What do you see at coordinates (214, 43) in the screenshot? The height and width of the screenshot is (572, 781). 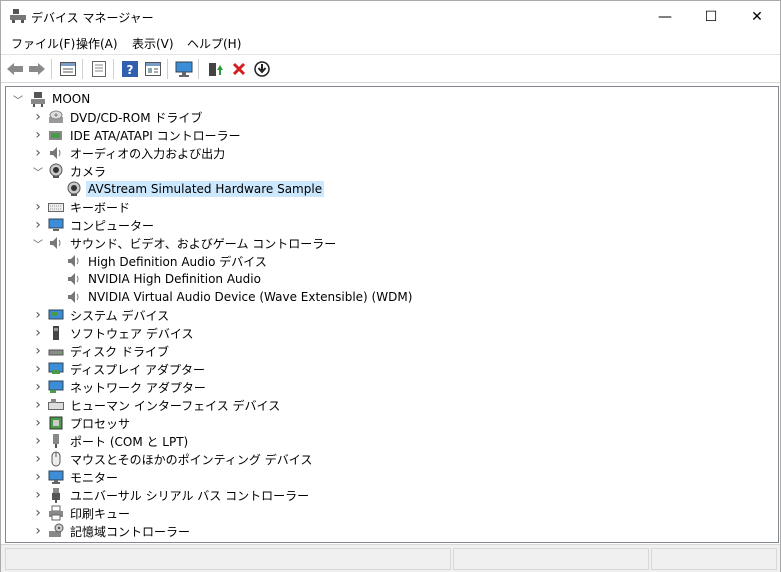 I see `menu-help: ヘルプ(H)` at bounding box center [214, 43].